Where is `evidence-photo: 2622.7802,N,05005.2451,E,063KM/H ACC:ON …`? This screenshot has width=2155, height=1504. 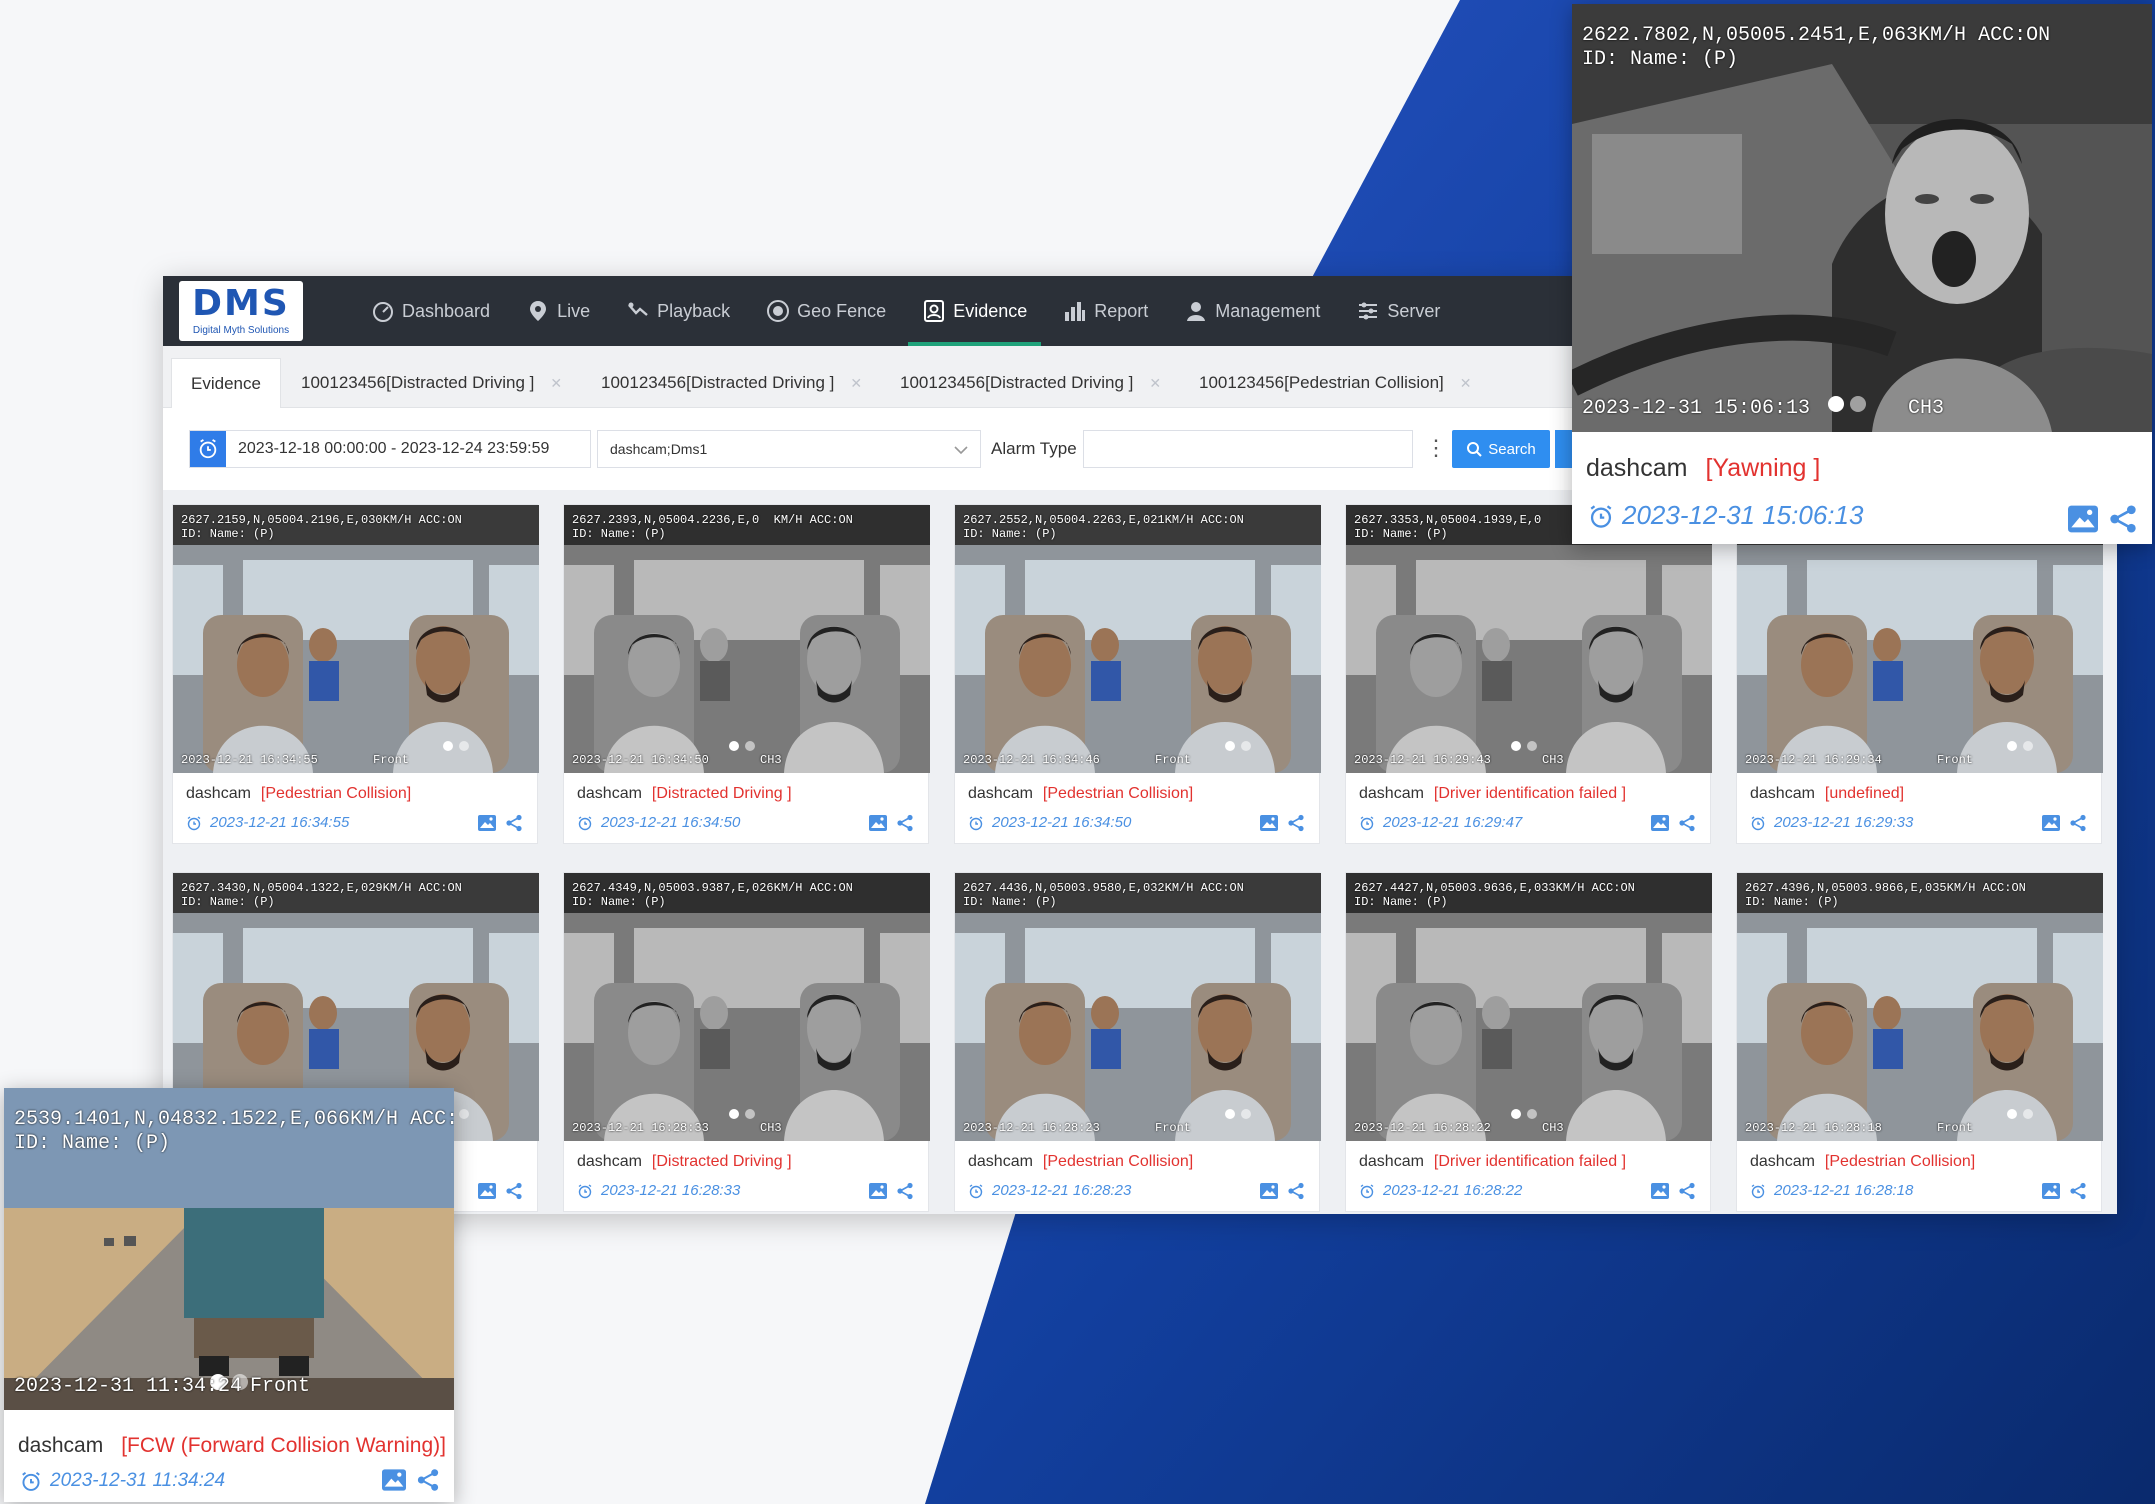
evidence-photo: 2622.7802,N,05005.2451,E,063KM/H ACC:ON … is located at coordinates (1862, 218).